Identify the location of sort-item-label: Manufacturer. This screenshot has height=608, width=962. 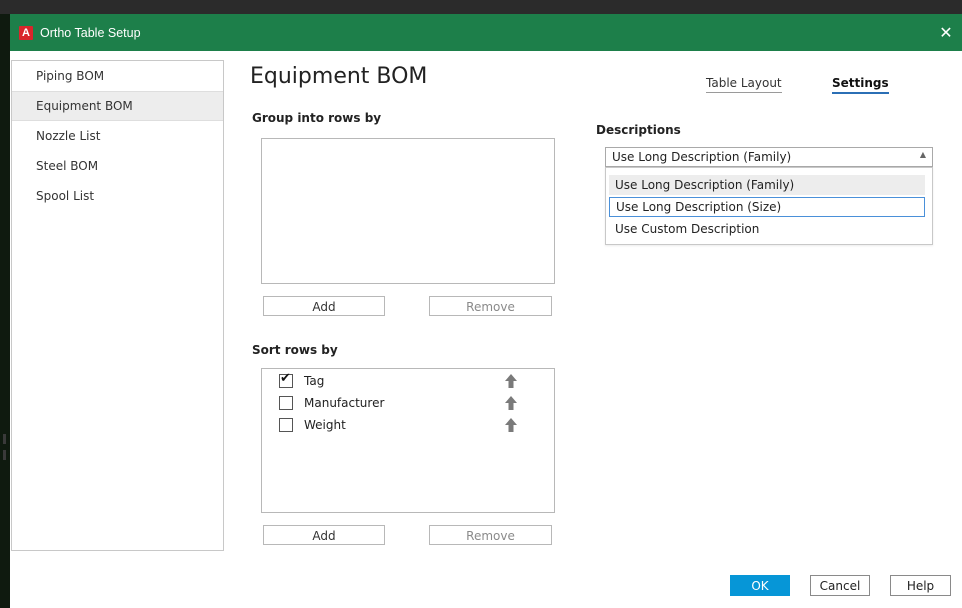
(344, 403).